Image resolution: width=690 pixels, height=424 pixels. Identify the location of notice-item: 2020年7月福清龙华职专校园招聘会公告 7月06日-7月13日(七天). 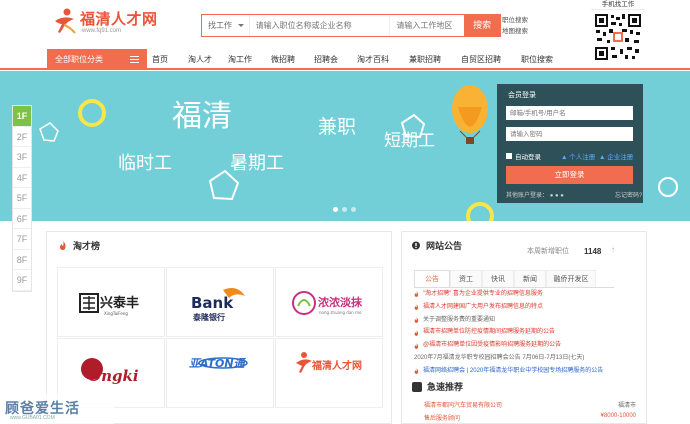
(526, 358).